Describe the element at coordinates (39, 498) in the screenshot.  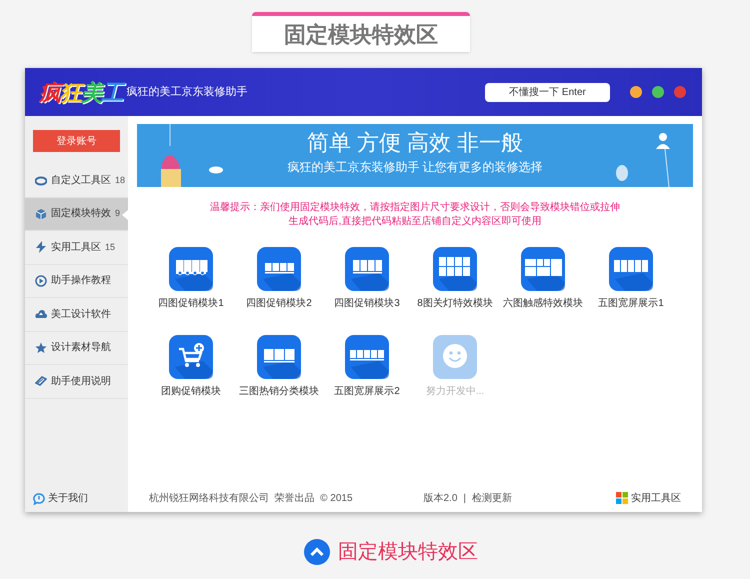
I see `chat-icon` at that location.